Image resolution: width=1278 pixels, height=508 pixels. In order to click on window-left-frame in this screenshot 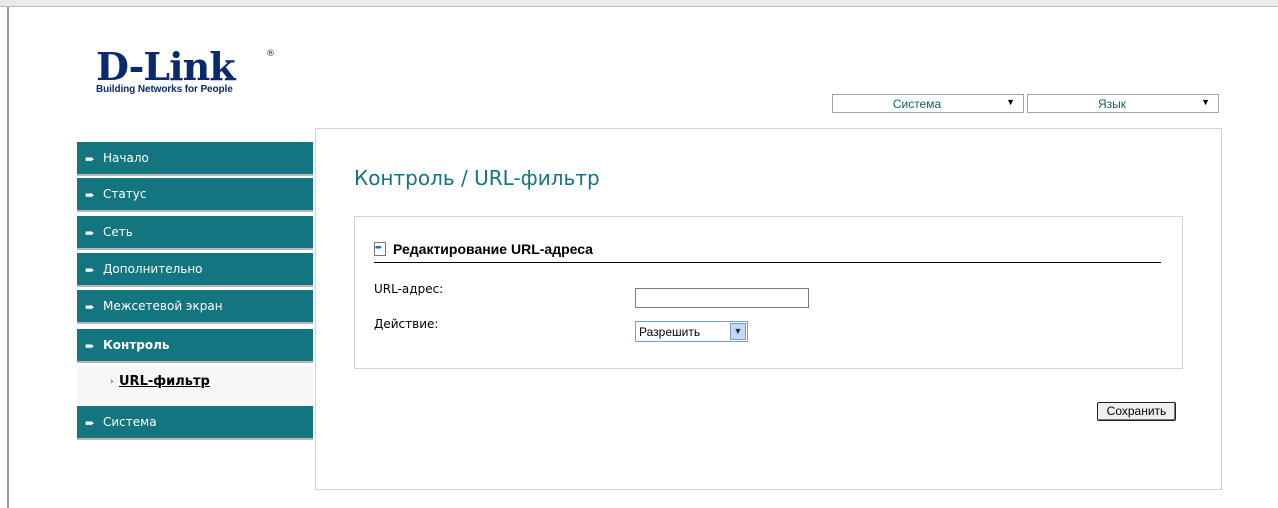, I will do `click(8, 257)`.